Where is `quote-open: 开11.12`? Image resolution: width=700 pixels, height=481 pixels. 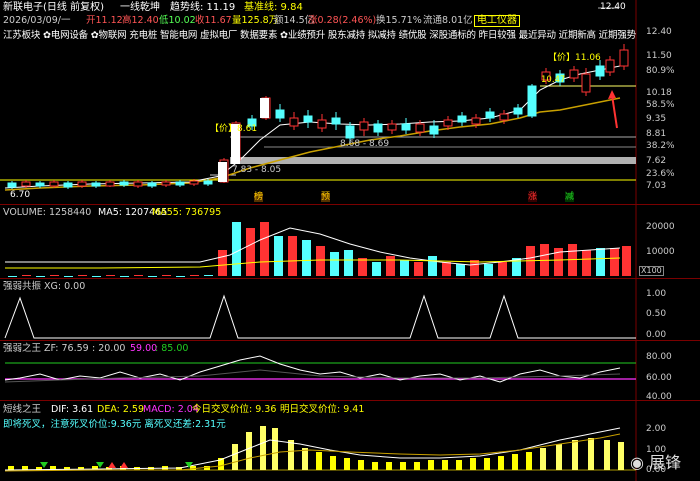
quote-open: 开11.12 is located at coordinates (104, 20).